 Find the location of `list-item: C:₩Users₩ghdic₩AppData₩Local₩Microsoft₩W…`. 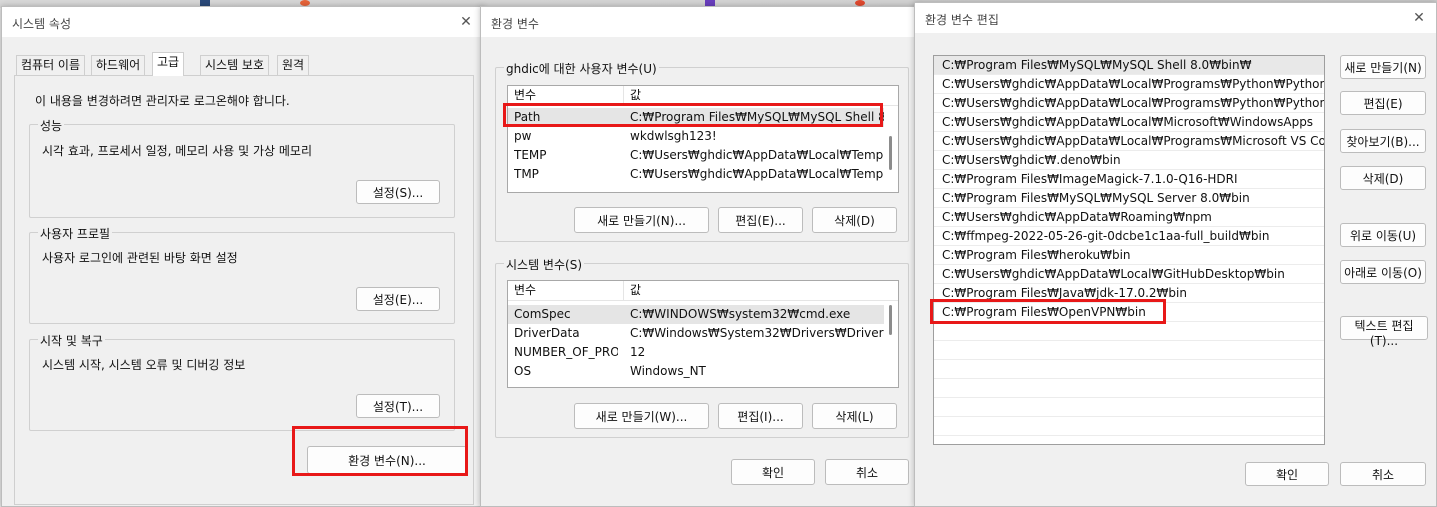

list-item: C:₩Users₩ghdic₩AppData₩Local₩Microsoft₩W… is located at coordinates (1129, 122).